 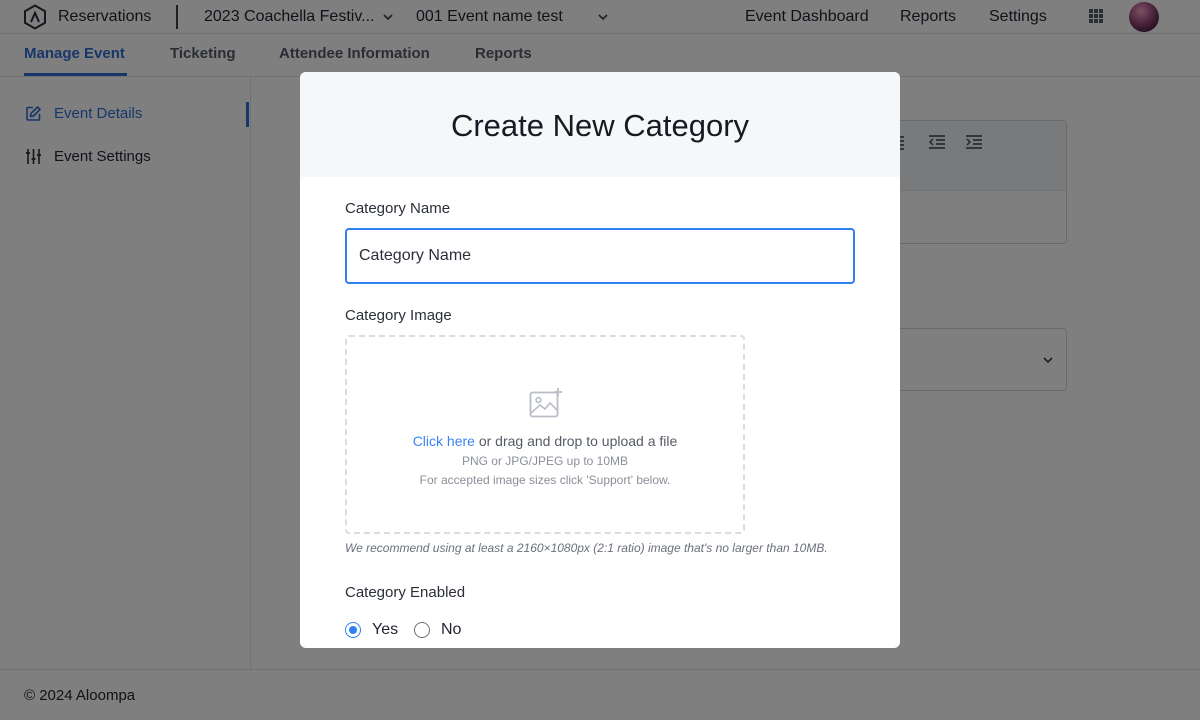 I want to click on enabled-no-option: No, so click(x=437, y=630).